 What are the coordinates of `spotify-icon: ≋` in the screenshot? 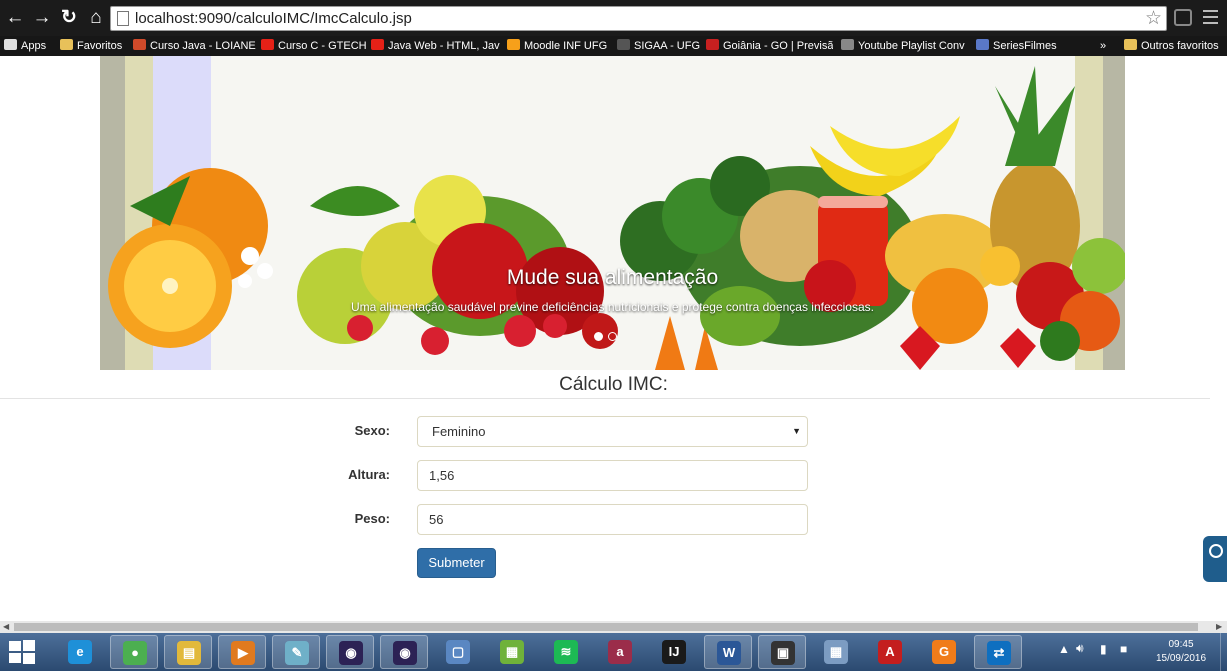 It's located at (566, 652).